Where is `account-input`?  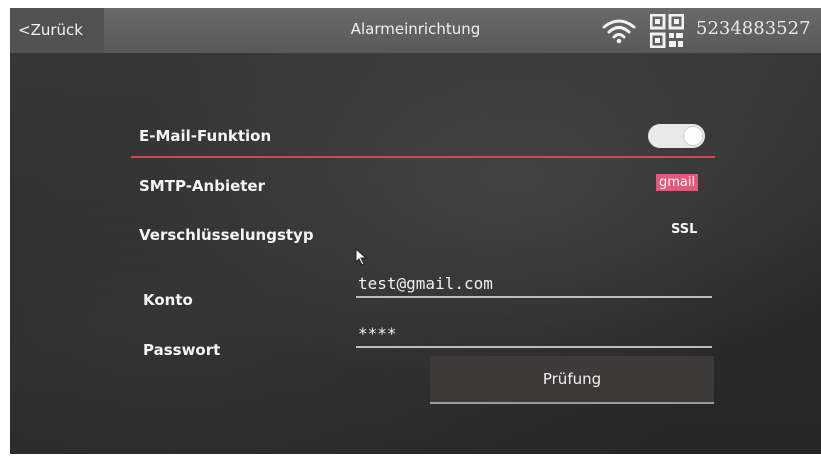
account-input is located at coordinates (534, 284).